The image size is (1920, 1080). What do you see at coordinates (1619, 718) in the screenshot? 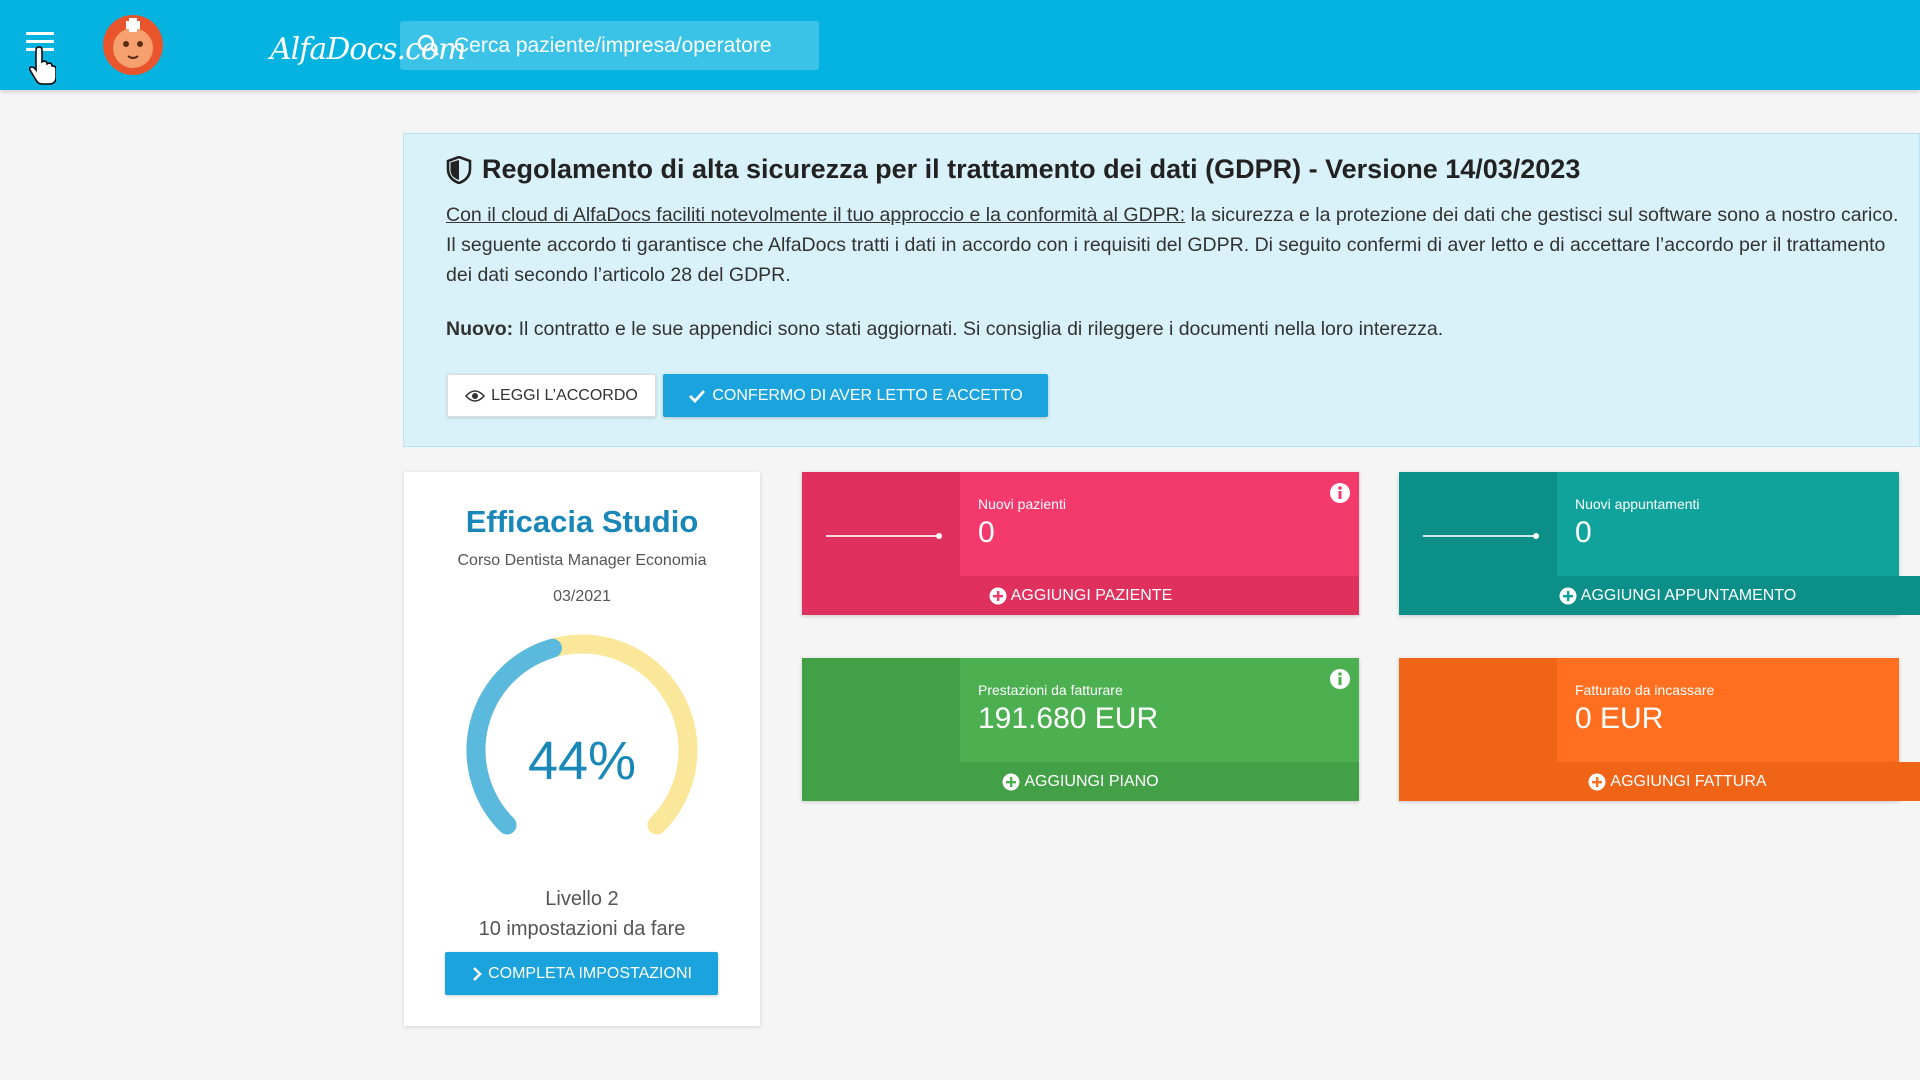
I see `stat-value: 0 EUR` at bounding box center [1619, 718].